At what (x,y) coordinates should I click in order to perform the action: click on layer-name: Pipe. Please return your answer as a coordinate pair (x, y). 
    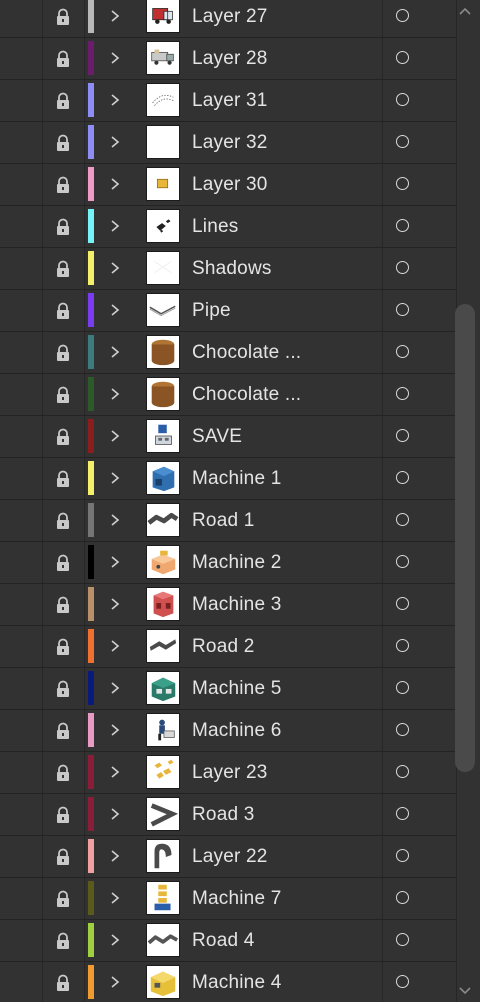
    Looking at the image, I should click on (211, 311).